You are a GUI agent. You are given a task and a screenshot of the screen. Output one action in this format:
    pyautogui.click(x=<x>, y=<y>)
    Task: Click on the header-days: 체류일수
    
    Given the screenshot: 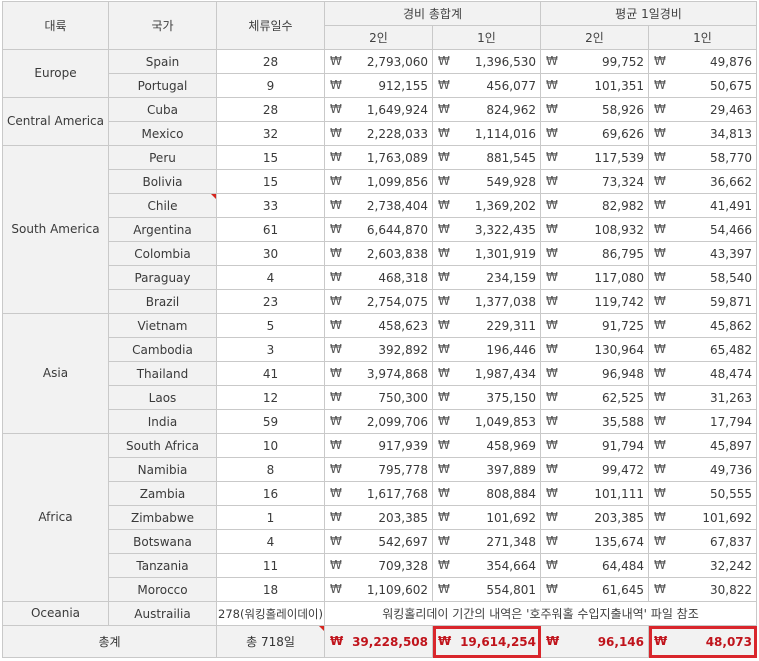 What is the action you would take?
    pyautogui.click(x=270, y=25)
    